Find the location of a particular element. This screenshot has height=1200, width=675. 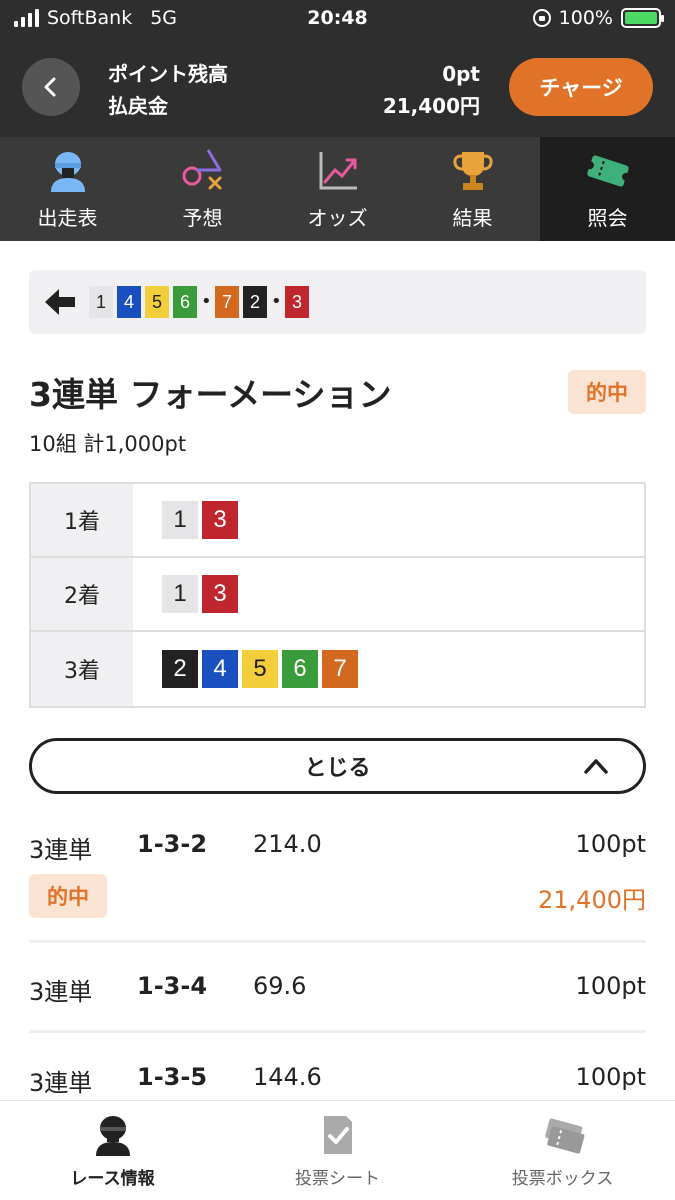

place-label: 2着 is located at coordinates (82, 594).